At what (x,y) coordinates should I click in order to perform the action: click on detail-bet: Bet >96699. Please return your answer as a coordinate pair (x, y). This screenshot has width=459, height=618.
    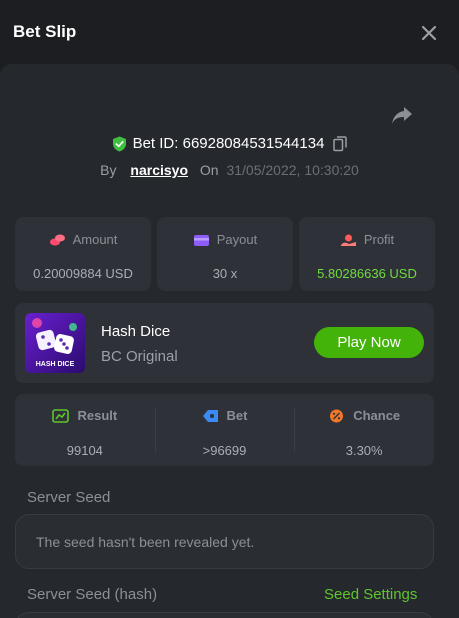
    Looking at the image, I should click on (224, 430).